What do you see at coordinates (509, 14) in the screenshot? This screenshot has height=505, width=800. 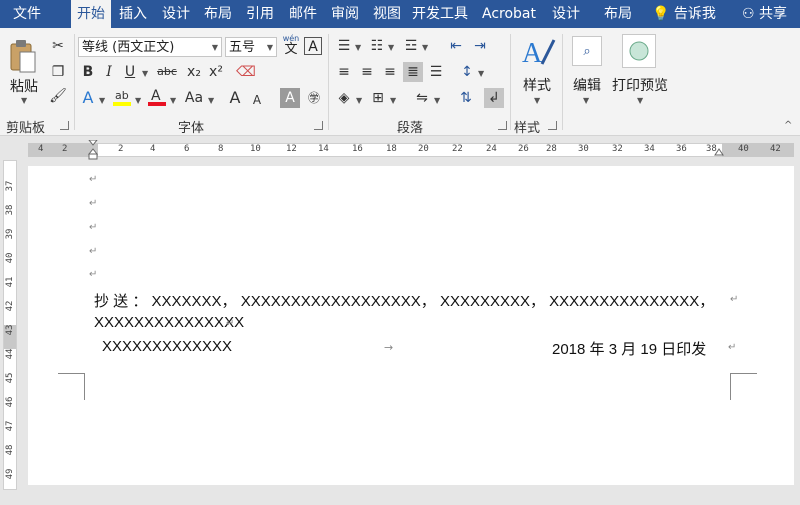 I see `tab-acrobat: Acrobat` at bounding box center [509, 14].